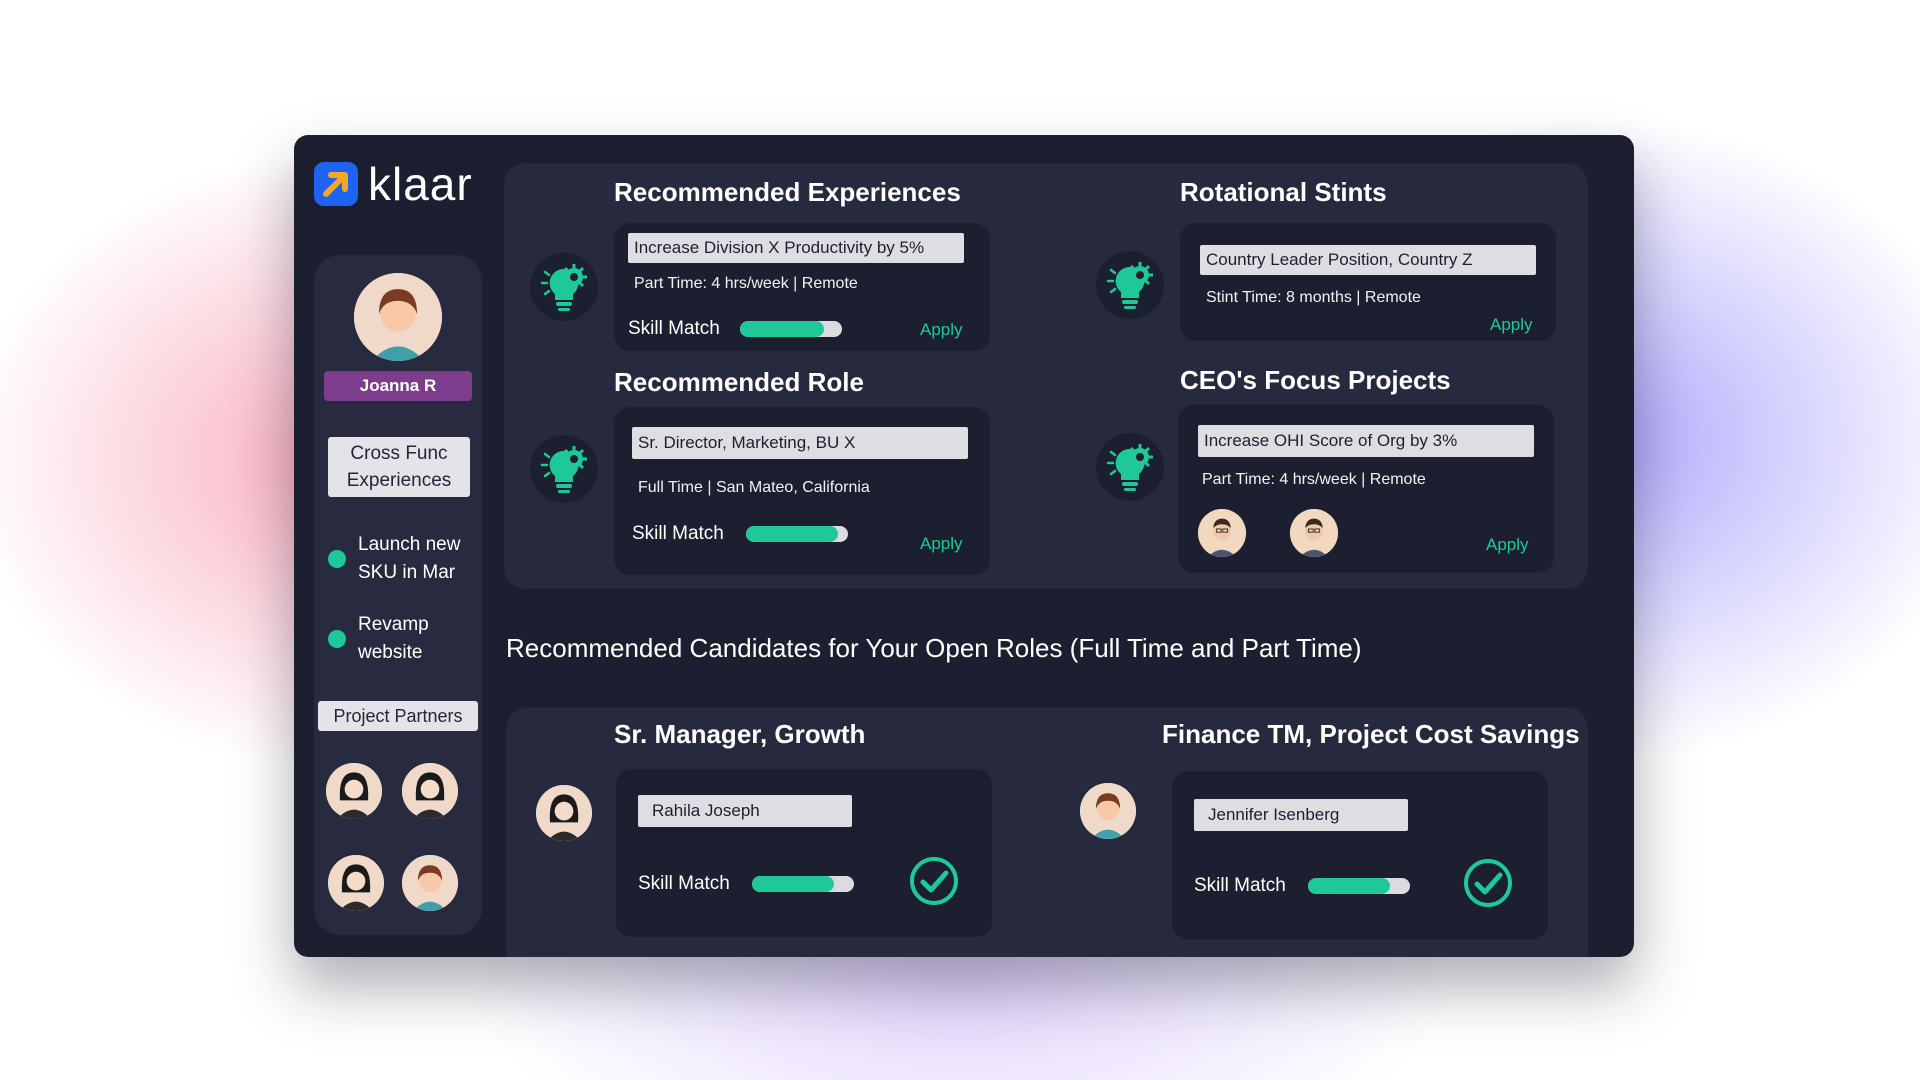 The width and height of the screenshot is (1920, 1080). Describe the element at coordinates (1368, 260) in the screenshot. I see `stint-title-field: Country Leader Position, Country Z` at that location.